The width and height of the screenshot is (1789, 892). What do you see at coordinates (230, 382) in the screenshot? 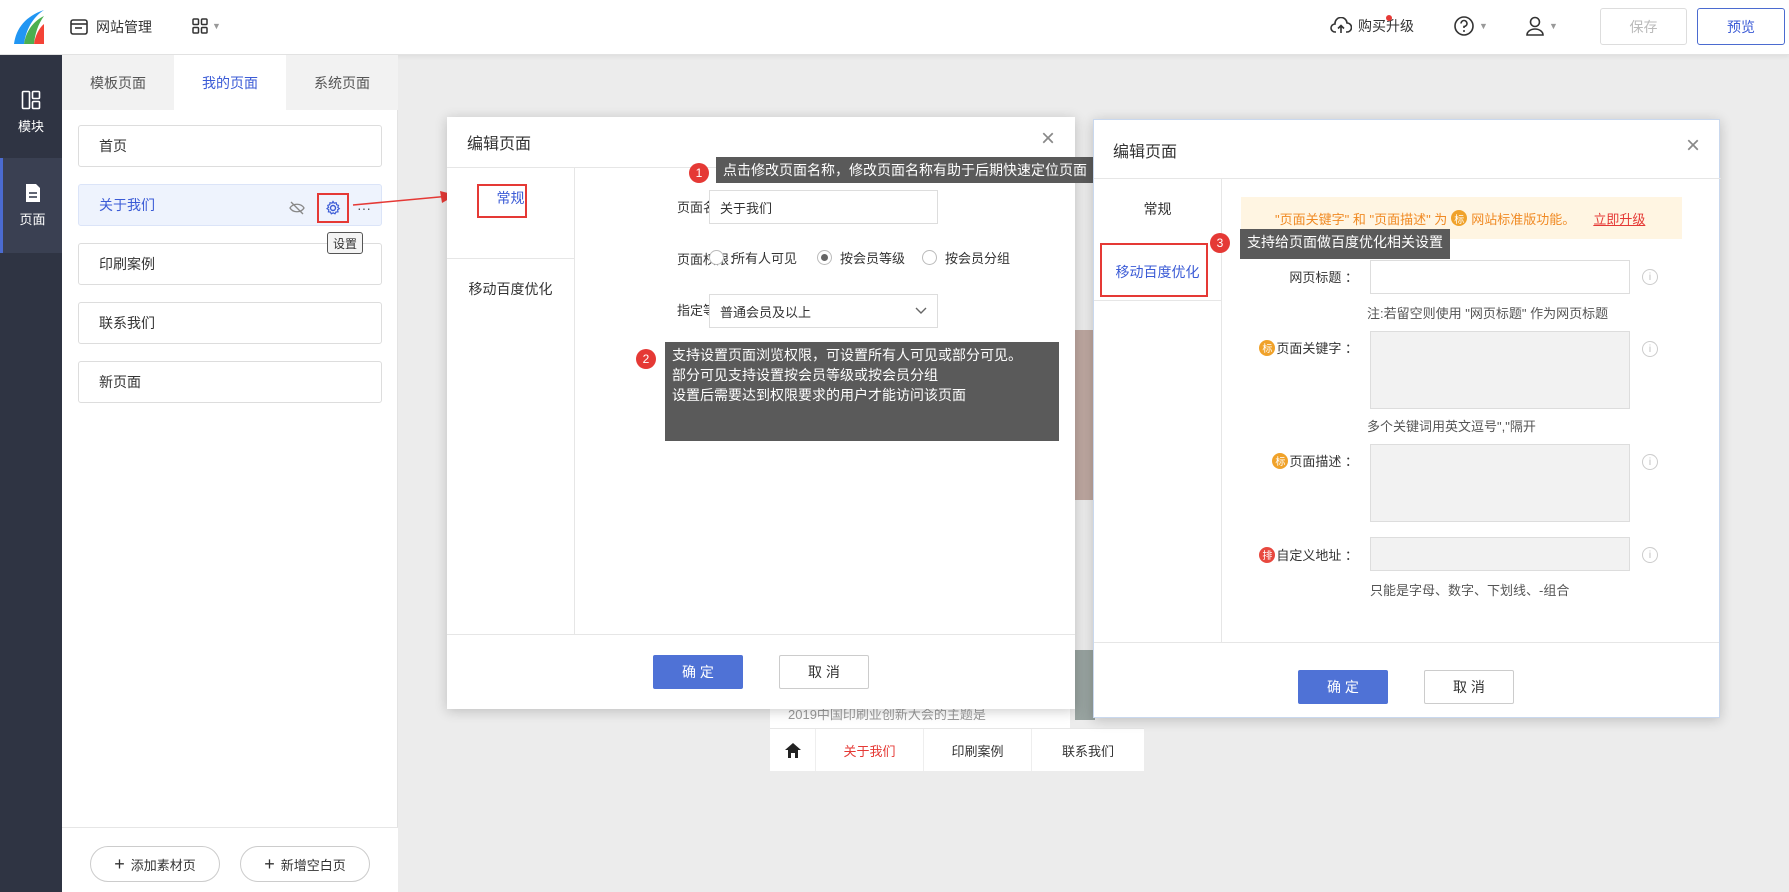
I see `page-item-new: 新页面` at bounding box center [230, 382].